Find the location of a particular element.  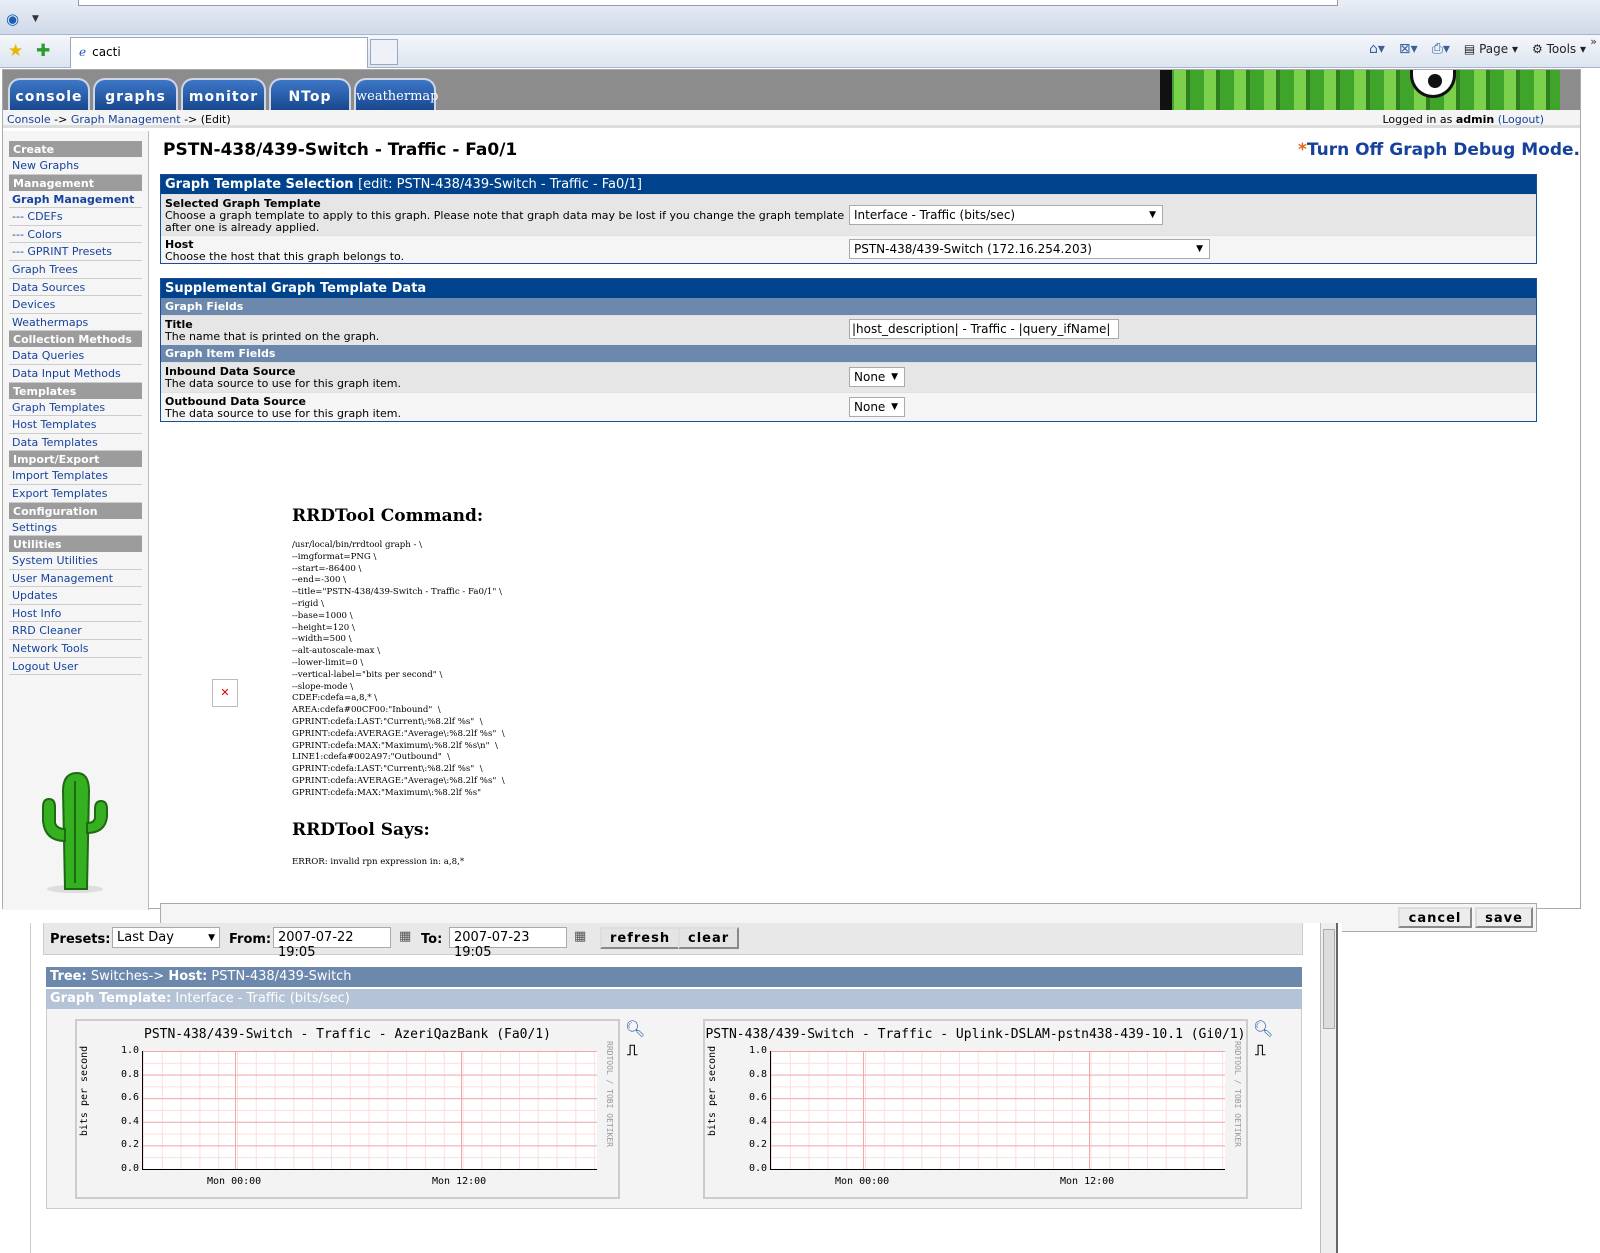

presets-select: Last Day ▼ is located at coordinates (166, 937).